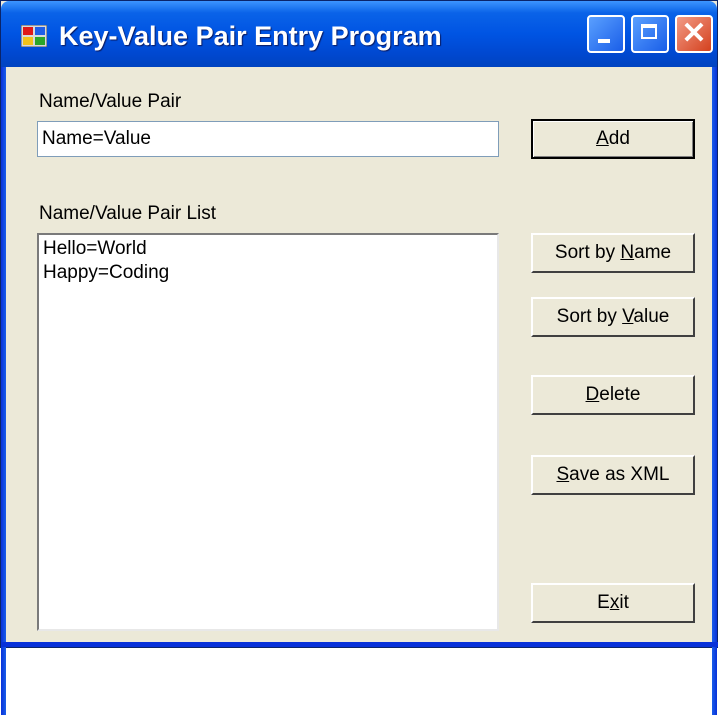 This screenshot has height=715, width=718. I want to click on maximize-button, so click(650, 34).